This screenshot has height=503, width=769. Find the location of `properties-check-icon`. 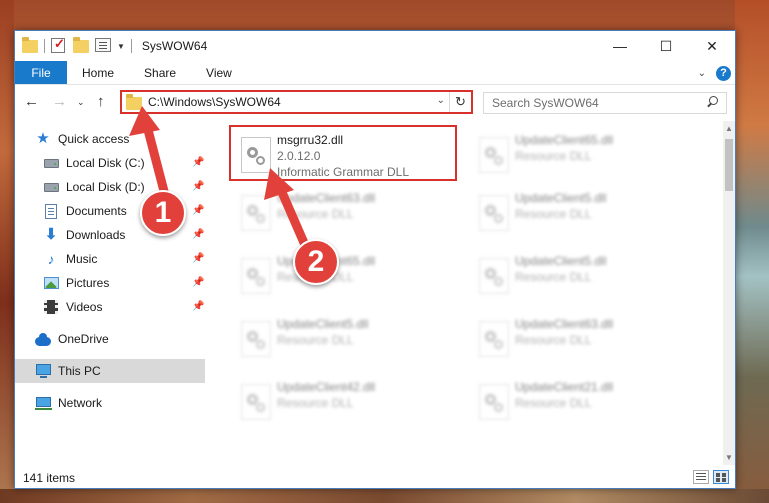

properties-check-icon is located at coordinates (59, 45).